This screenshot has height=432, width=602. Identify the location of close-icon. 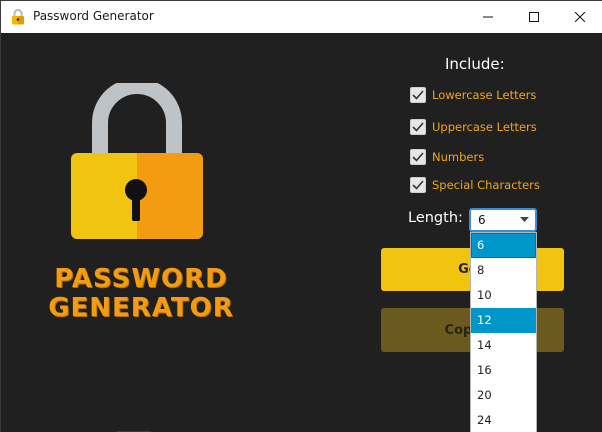
(580, 17).